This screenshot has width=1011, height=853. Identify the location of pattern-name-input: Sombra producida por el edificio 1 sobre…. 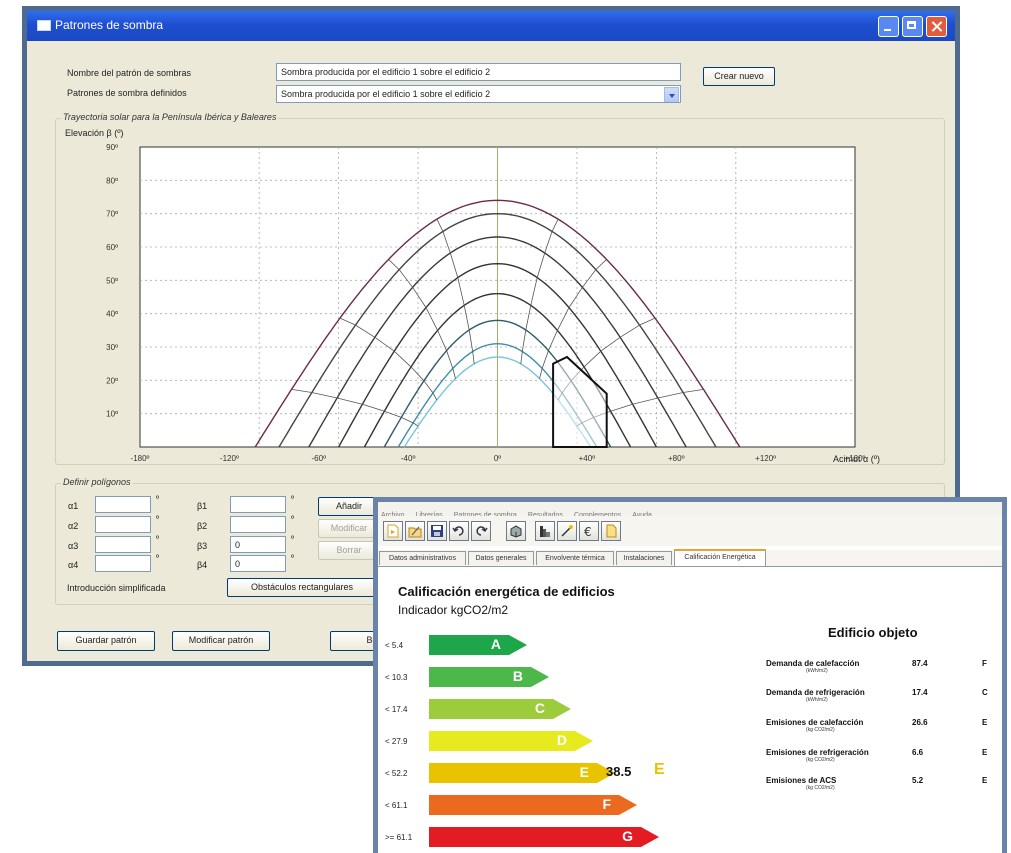
(478, 72).